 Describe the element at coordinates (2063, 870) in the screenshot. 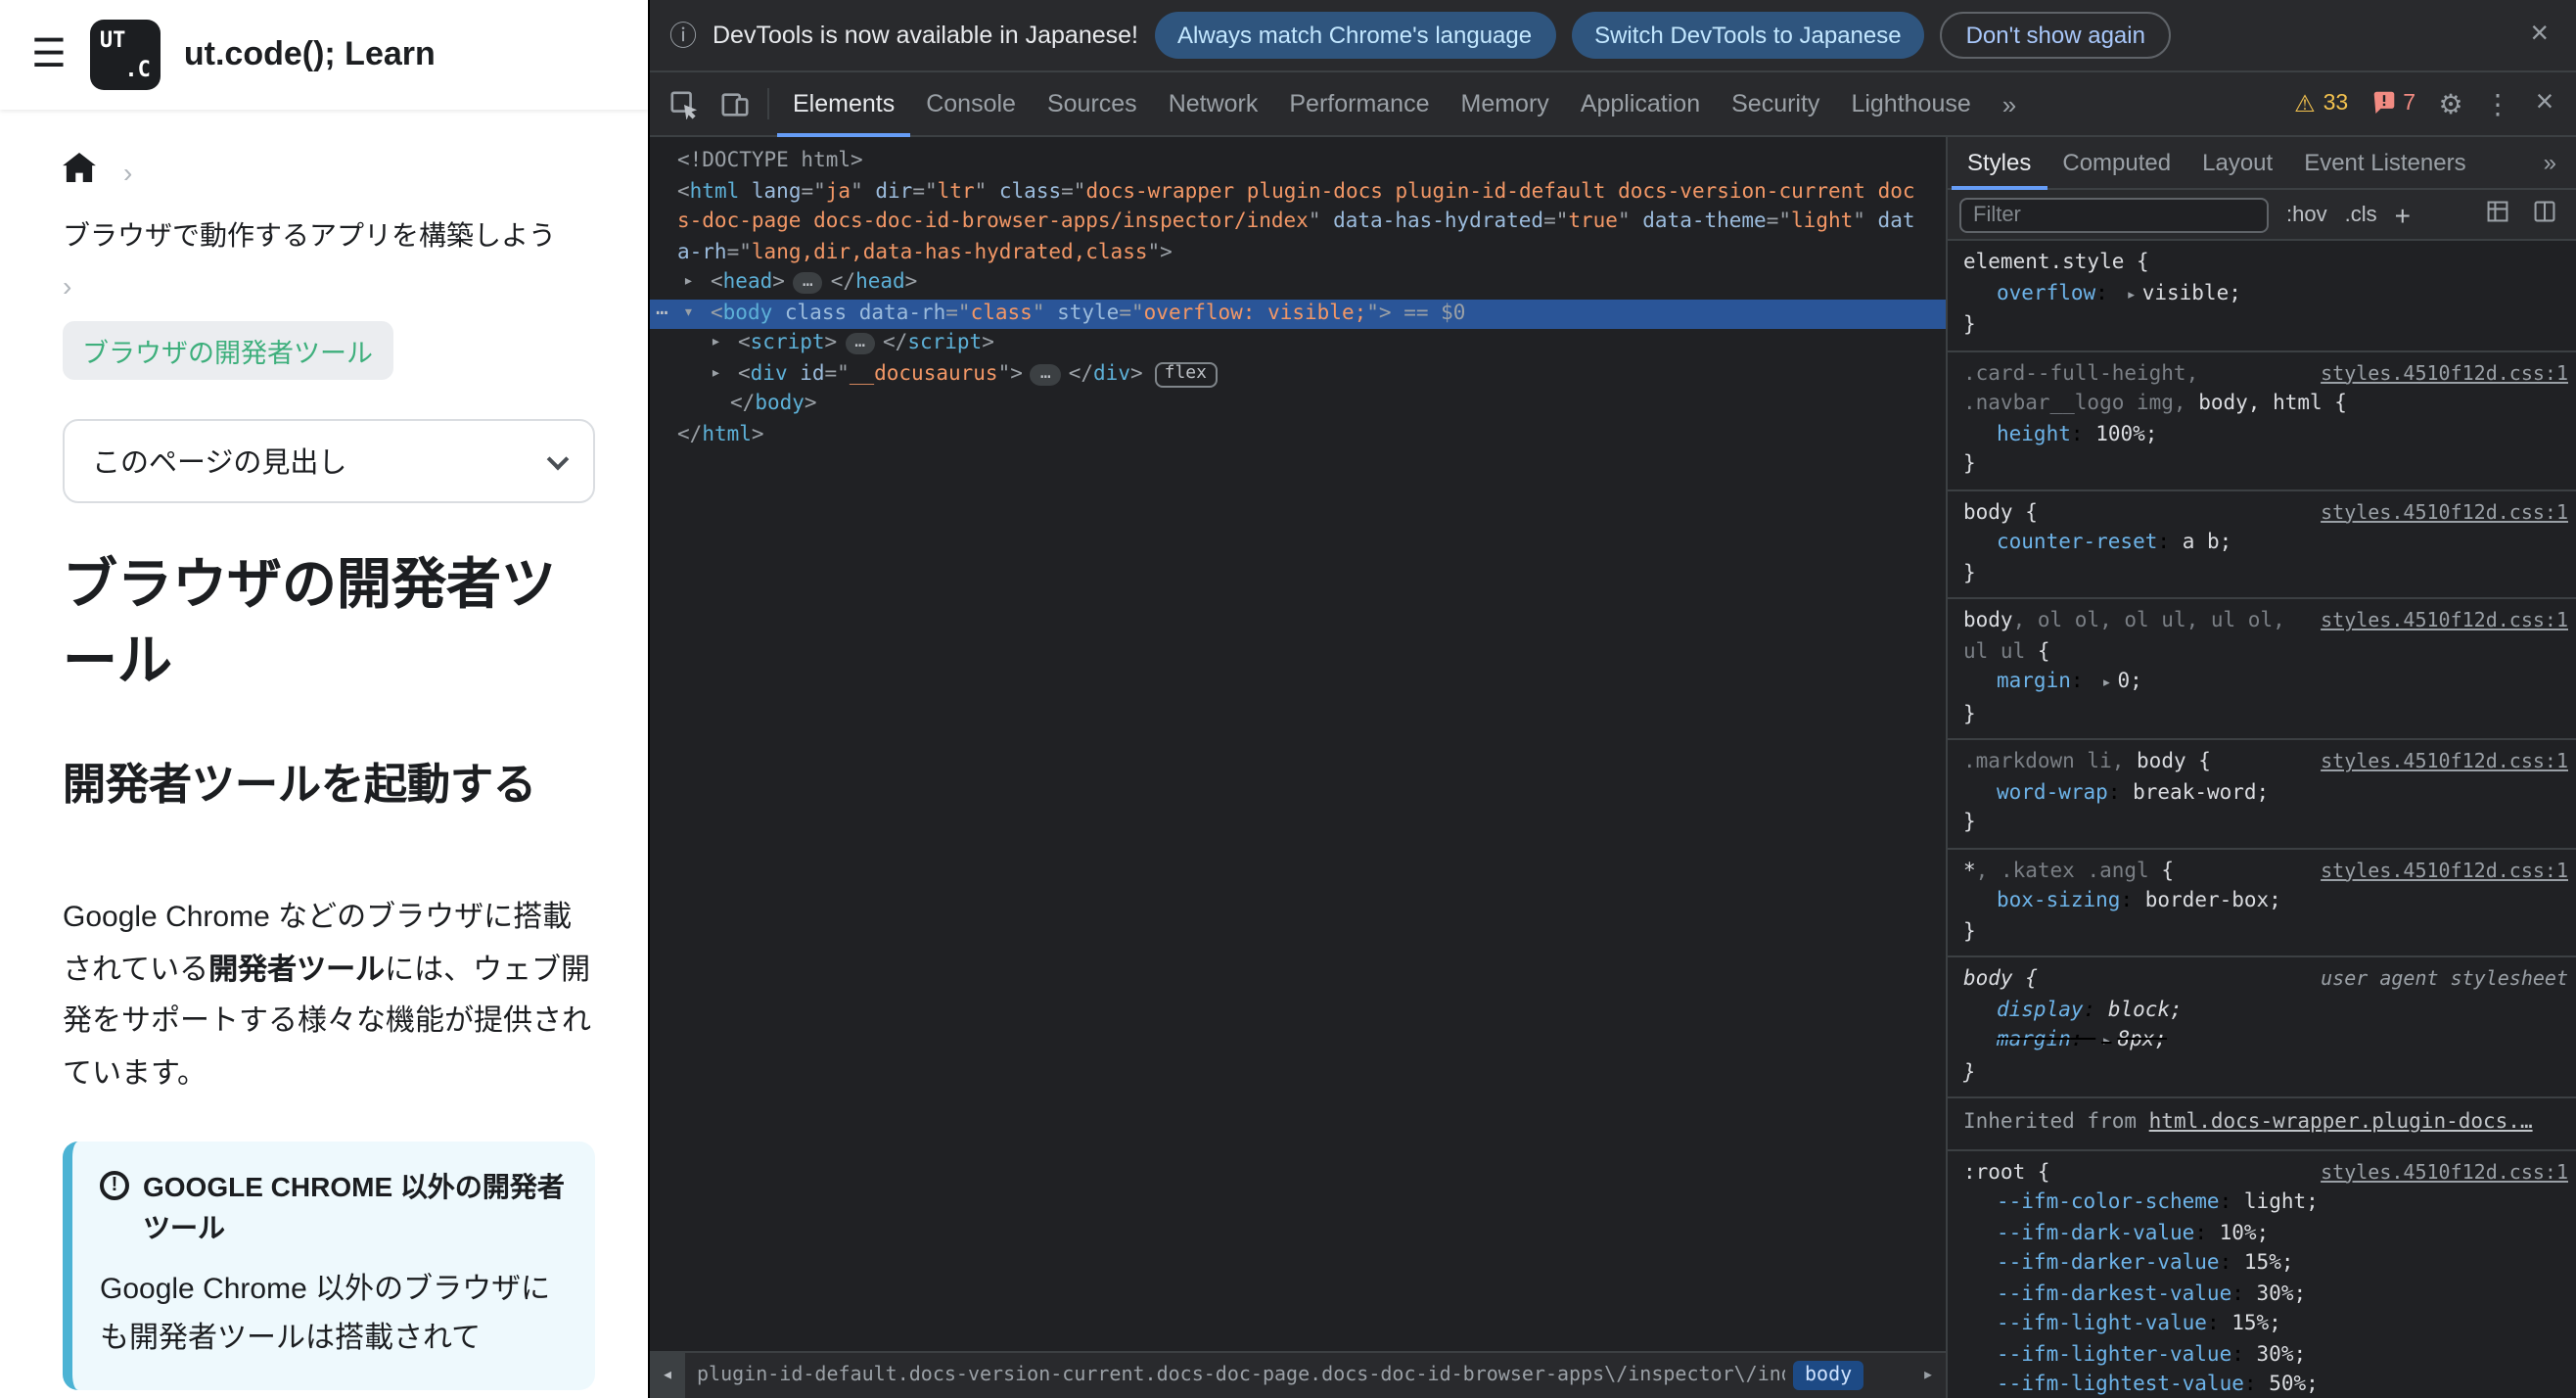

I see `selector-text: , .katex .angl` at that location.